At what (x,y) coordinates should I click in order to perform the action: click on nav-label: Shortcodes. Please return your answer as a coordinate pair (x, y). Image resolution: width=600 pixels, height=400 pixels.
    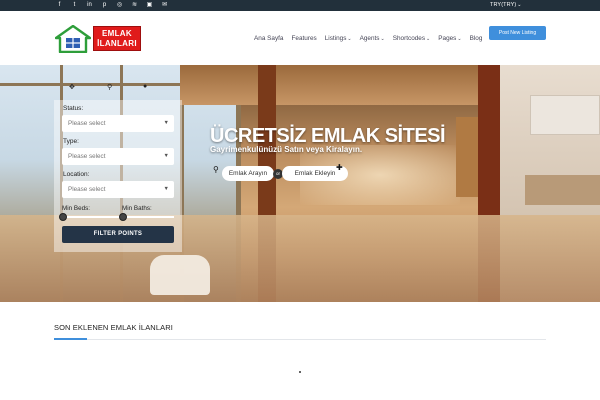
    Looking at the image, I should click on (409, 38).